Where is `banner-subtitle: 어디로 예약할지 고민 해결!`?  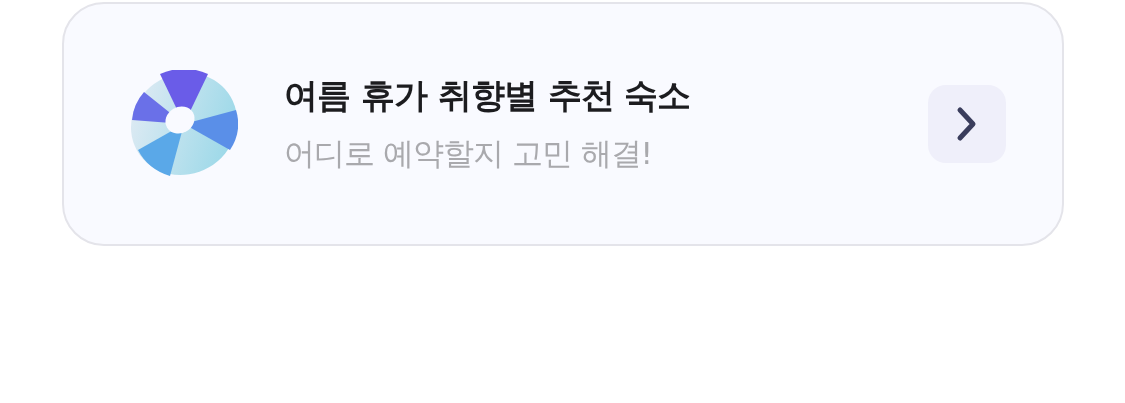
banner-subtitle: 어디로 예약할지 고민 해결! is located at coordinates (468, 153).